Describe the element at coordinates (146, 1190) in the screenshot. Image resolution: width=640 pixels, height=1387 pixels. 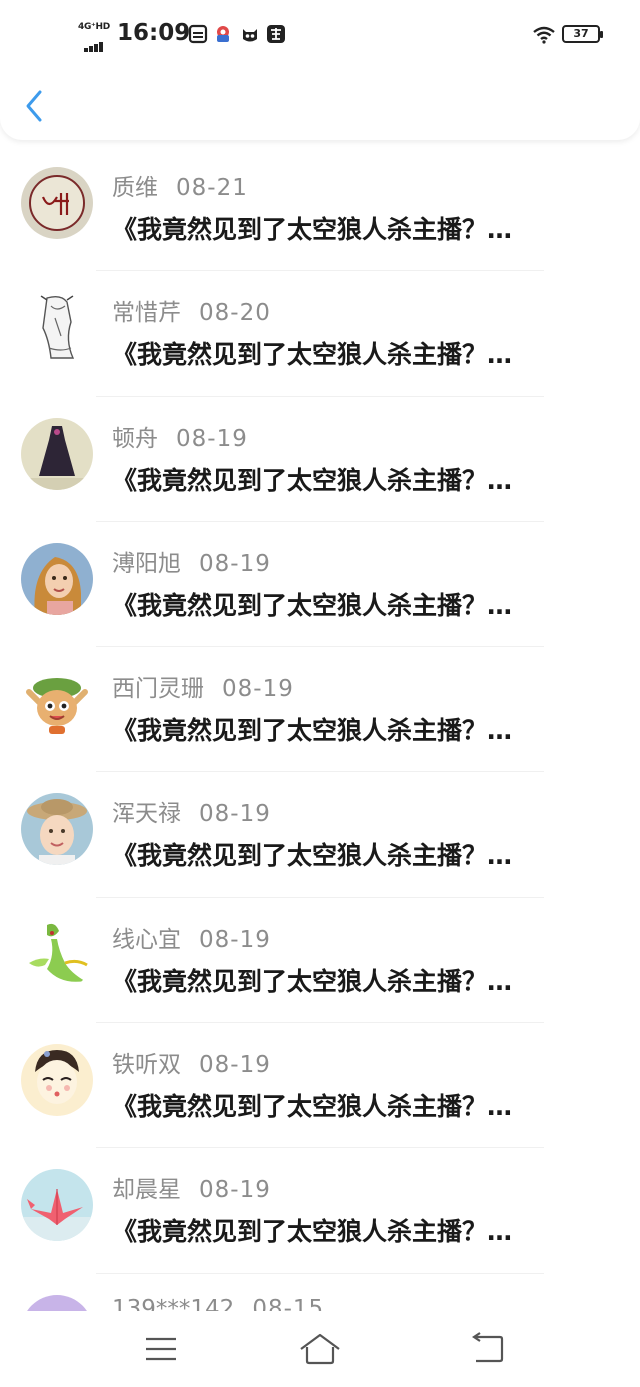
I see `commenter-name: 却晨星` at that location.